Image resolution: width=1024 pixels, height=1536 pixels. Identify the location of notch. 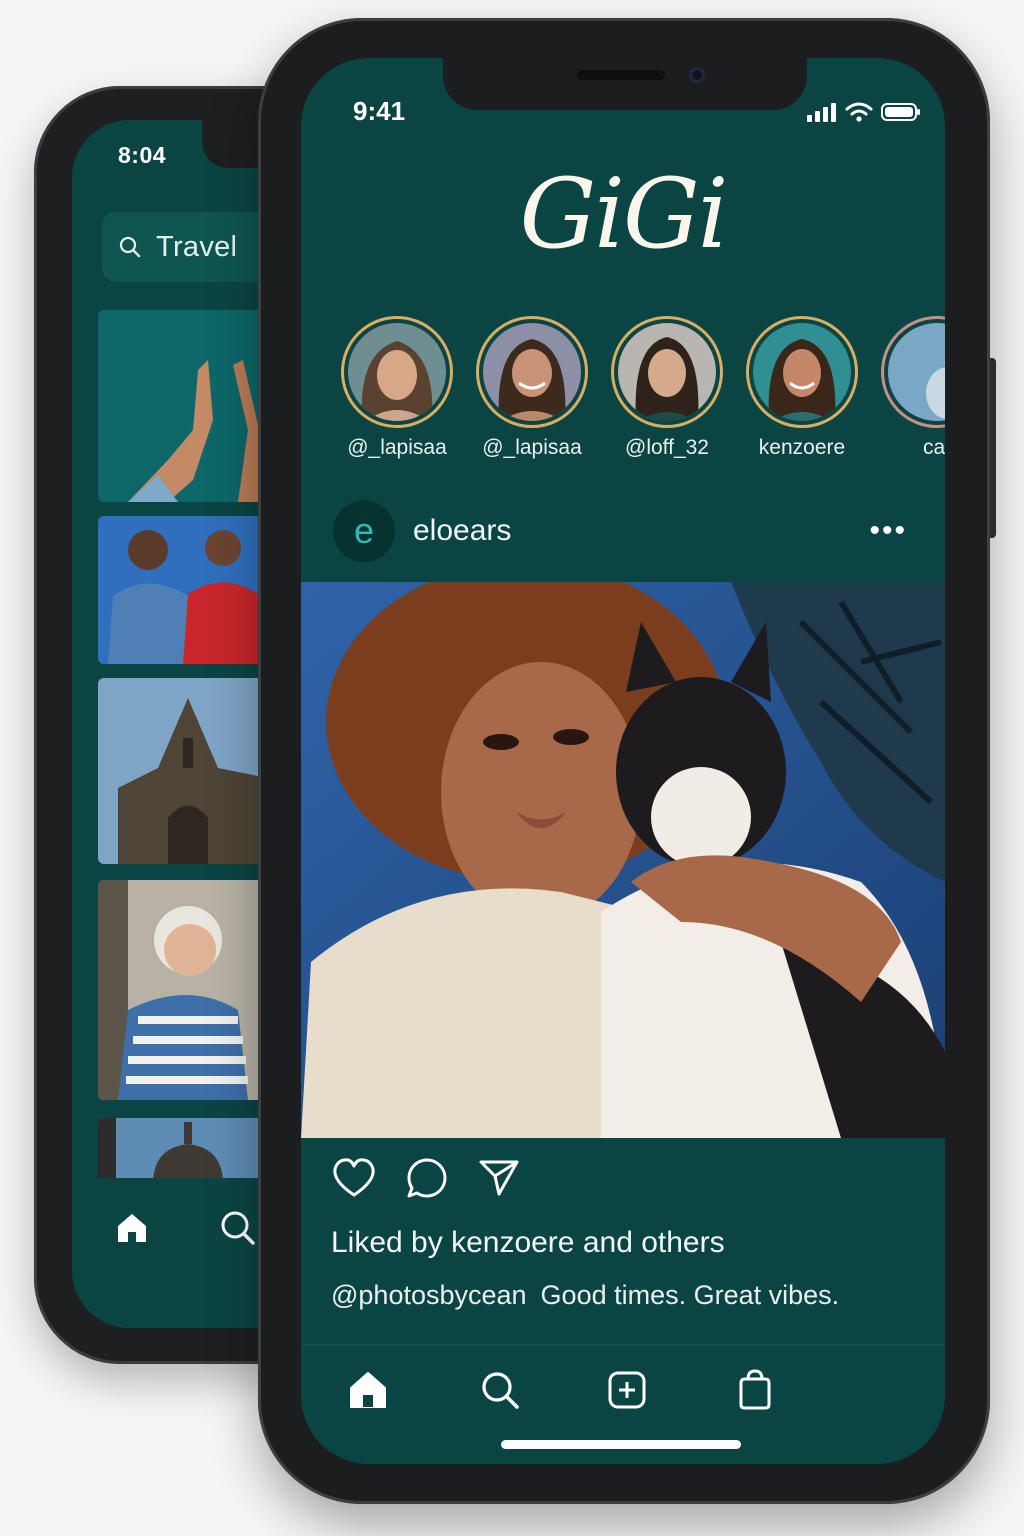
(625, 84).